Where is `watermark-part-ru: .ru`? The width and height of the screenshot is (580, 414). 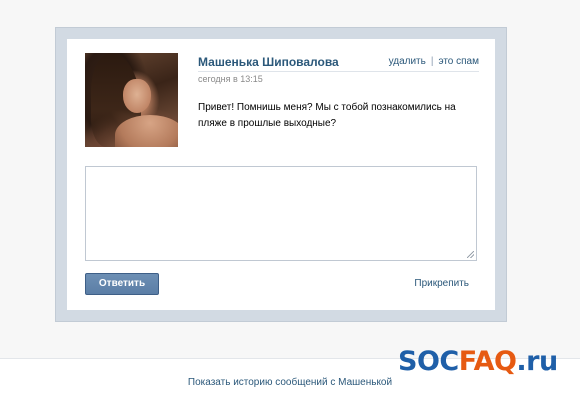 watermark-part-ru: .ru is located at coordinates (537, 361).